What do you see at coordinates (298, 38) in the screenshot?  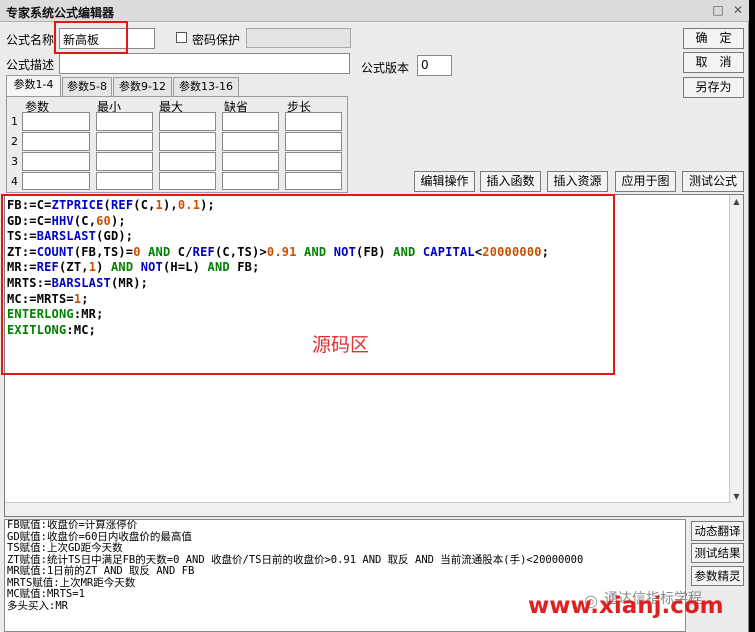 I see `password-input` at bounding box center [298, 38].